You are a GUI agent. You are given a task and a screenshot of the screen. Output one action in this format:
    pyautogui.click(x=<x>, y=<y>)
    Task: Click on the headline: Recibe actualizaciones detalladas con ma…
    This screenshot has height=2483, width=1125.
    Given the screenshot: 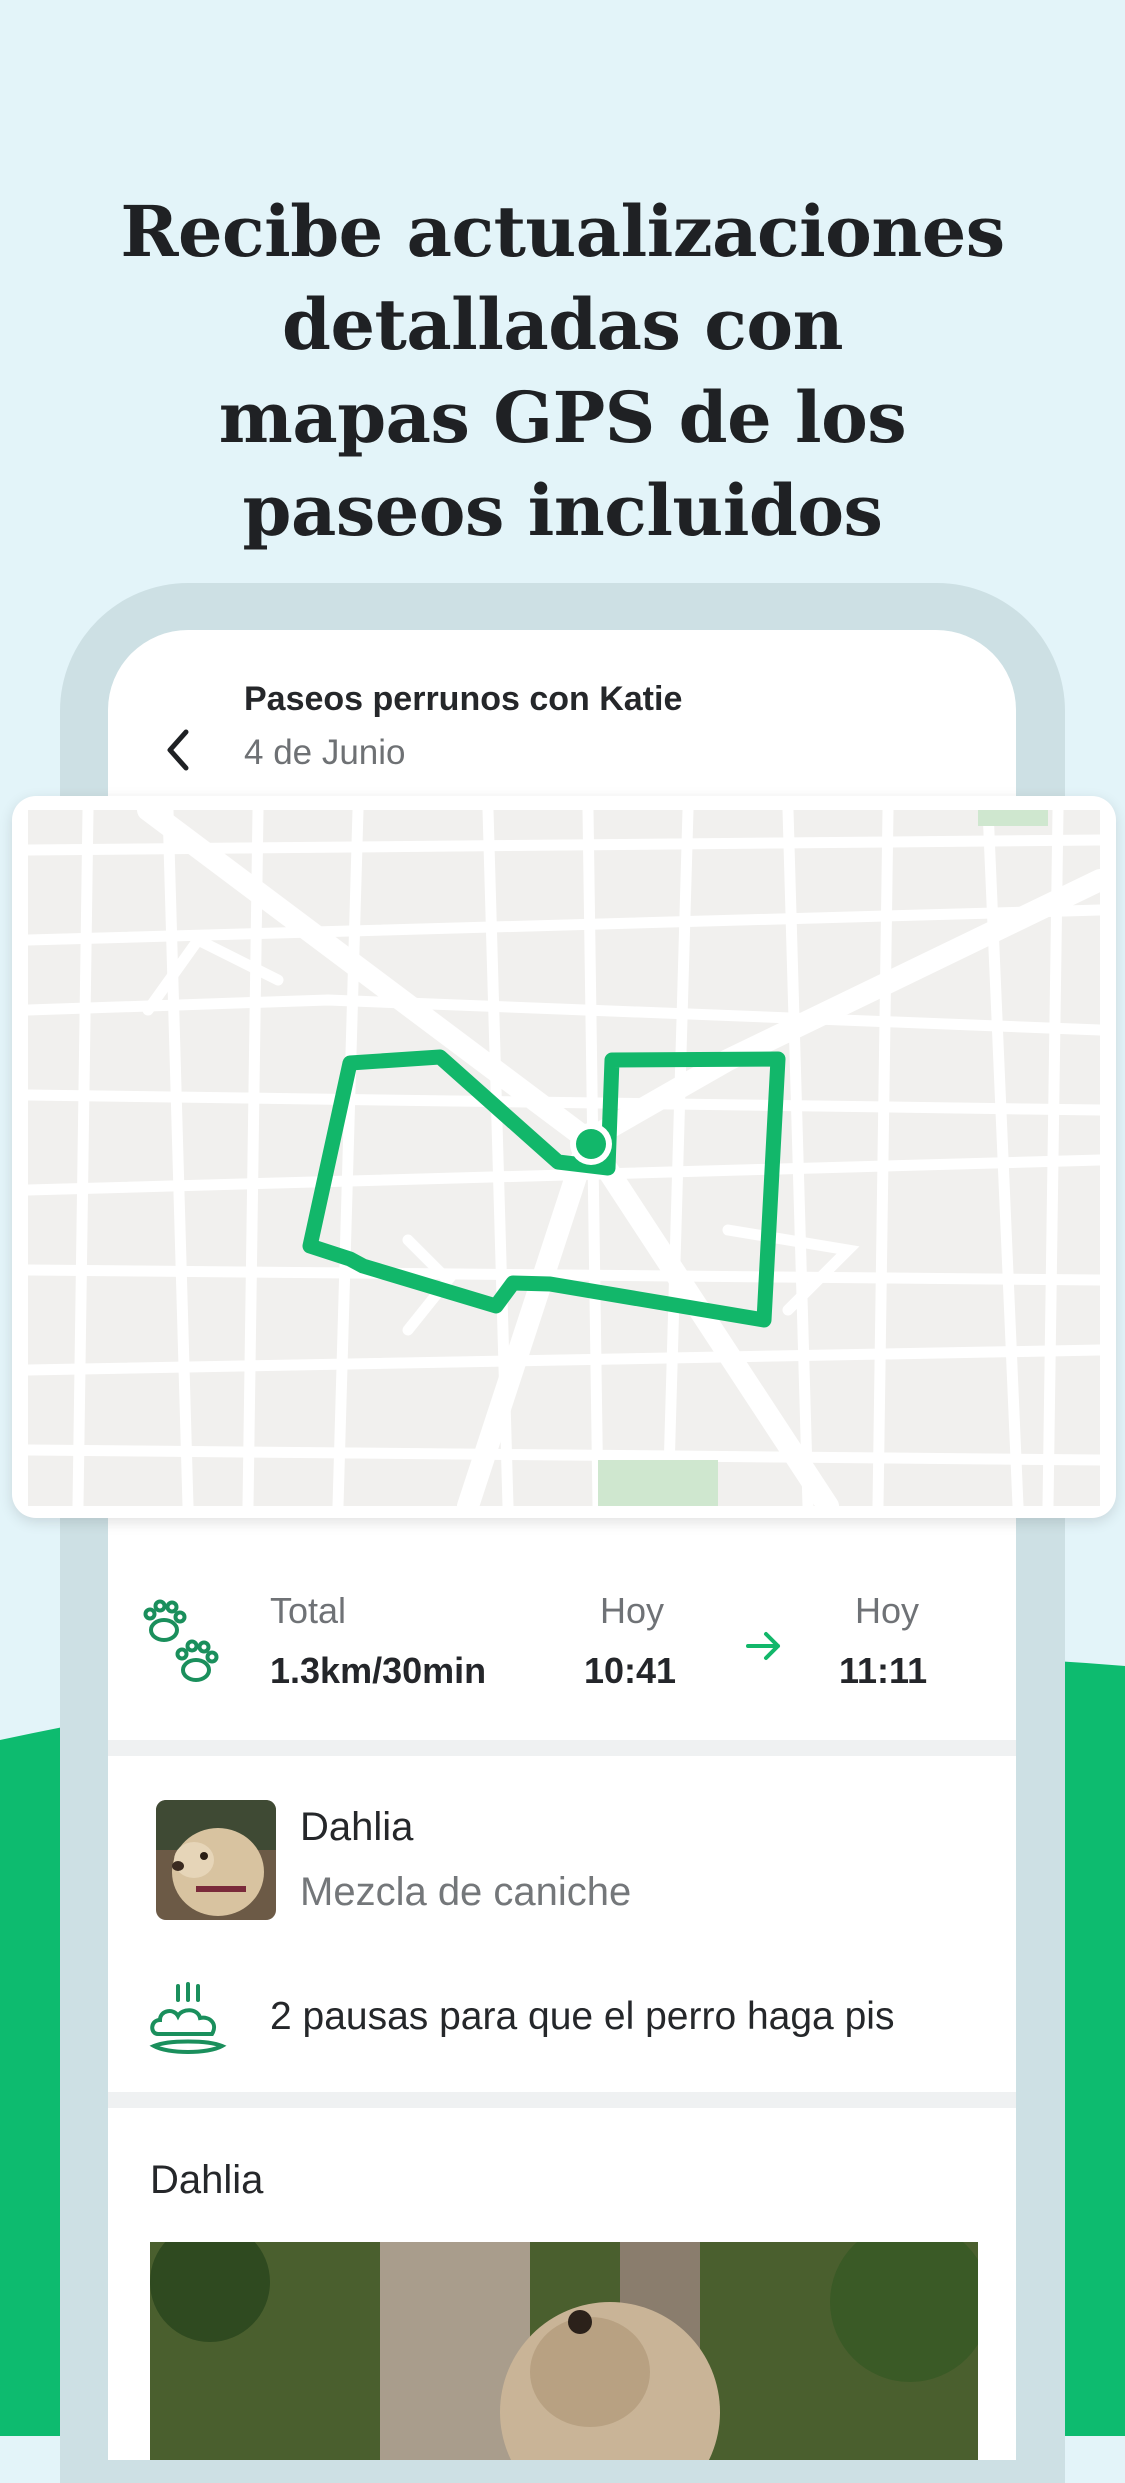 What is the action you would take?
    pyautogui.click(x=562, y=371)
    